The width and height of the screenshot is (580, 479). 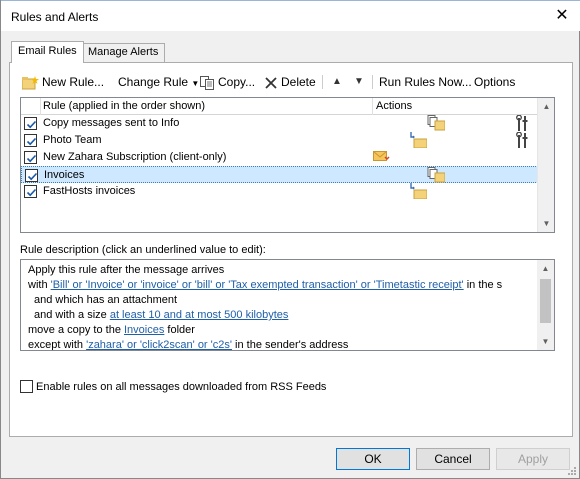 What do you see at coordinates (179, 330) in the screenshot?
I see `description-text: folder` at bounding box center [179, 330].